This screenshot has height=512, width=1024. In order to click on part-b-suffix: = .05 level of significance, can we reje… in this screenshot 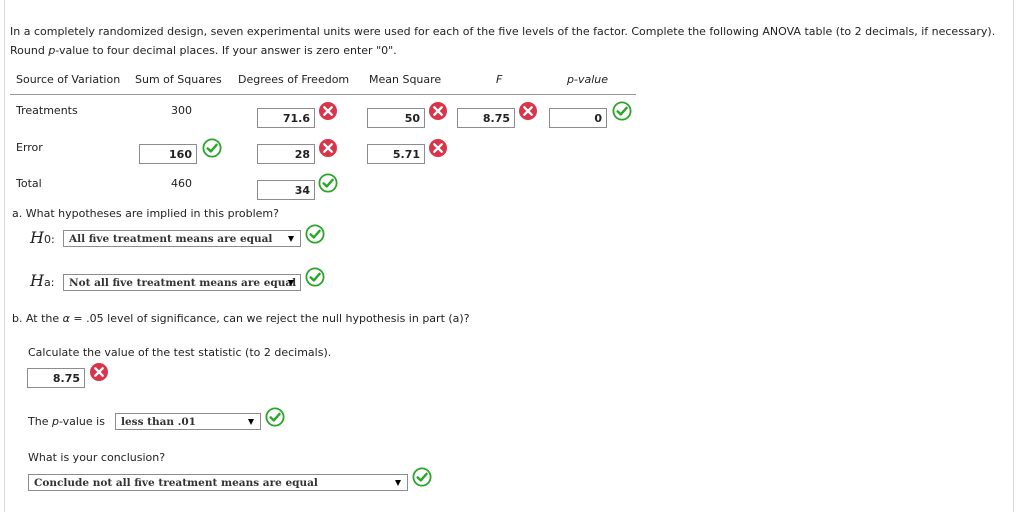, I will do `click(269, 318)`.